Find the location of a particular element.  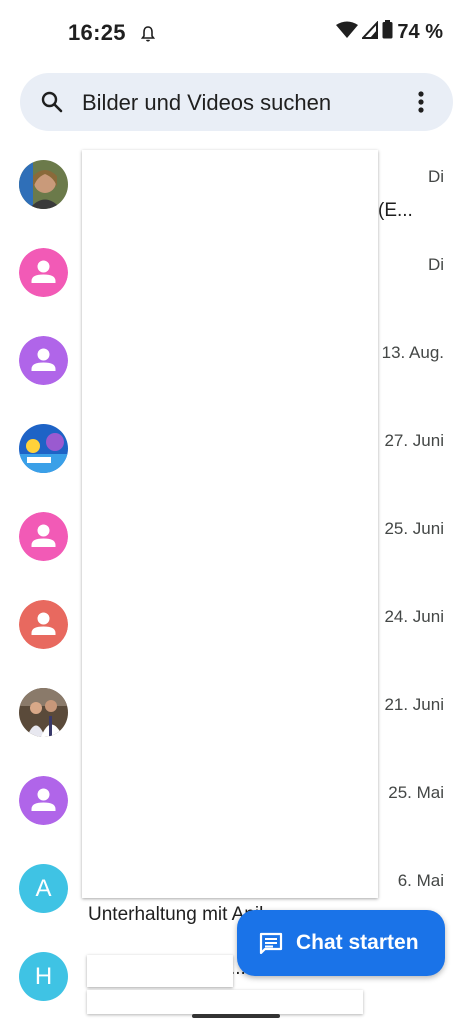

status-time: 16:25 is located at coordinates (97, 32).